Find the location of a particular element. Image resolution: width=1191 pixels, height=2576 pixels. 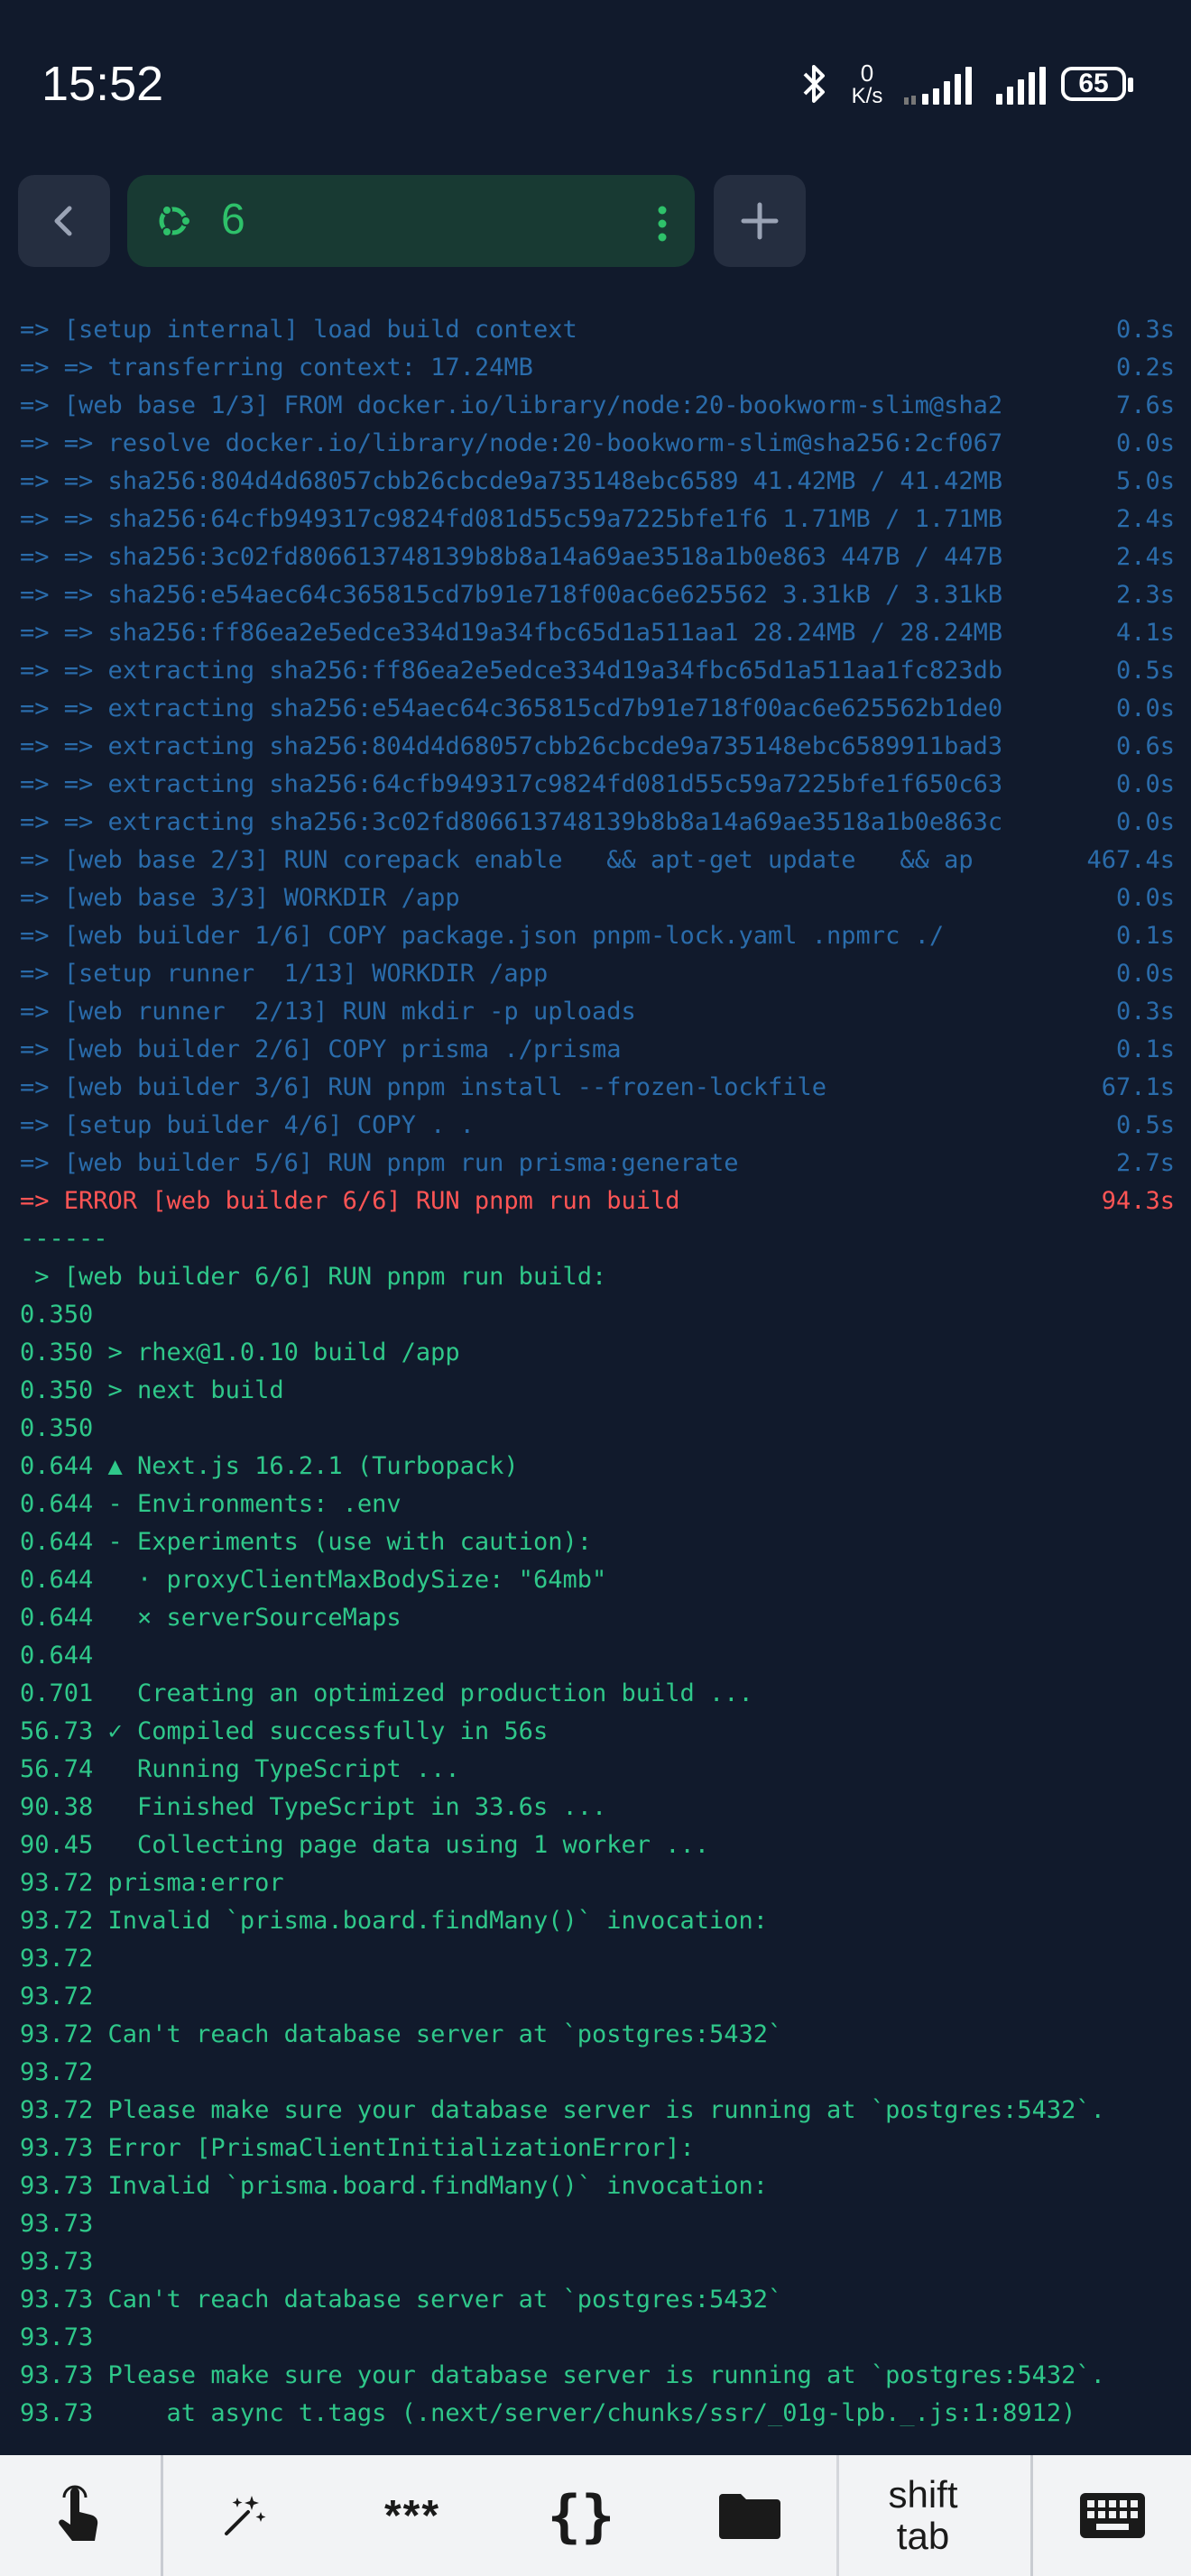

add-session-button is located at coordinates (760, 221).